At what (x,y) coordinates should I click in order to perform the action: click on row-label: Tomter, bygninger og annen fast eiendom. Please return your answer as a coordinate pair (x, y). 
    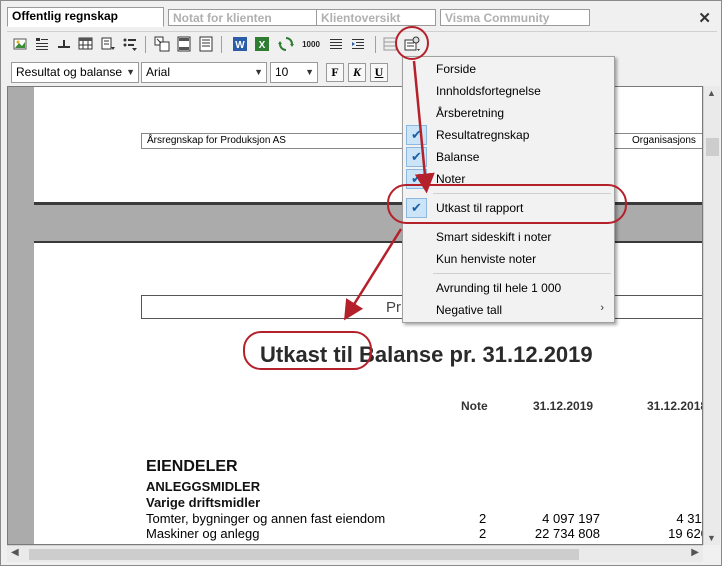
    Looking at the image, I should click on (266, 518).